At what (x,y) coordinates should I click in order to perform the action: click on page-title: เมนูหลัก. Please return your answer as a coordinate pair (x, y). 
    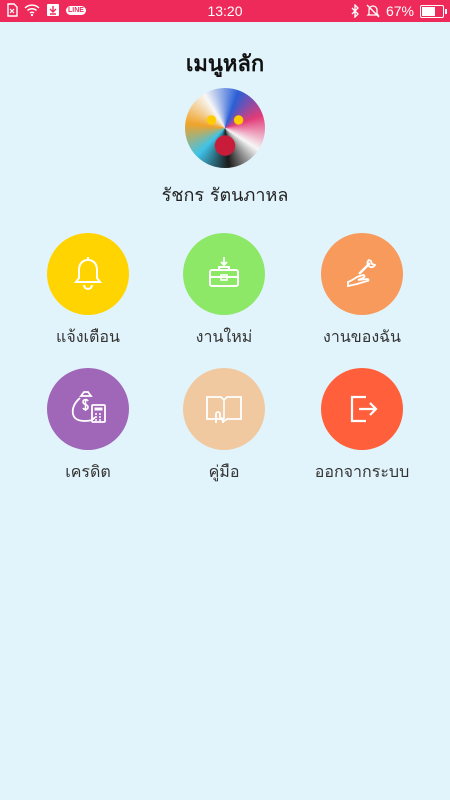
    Looking at the image, I should click on (225, 64).